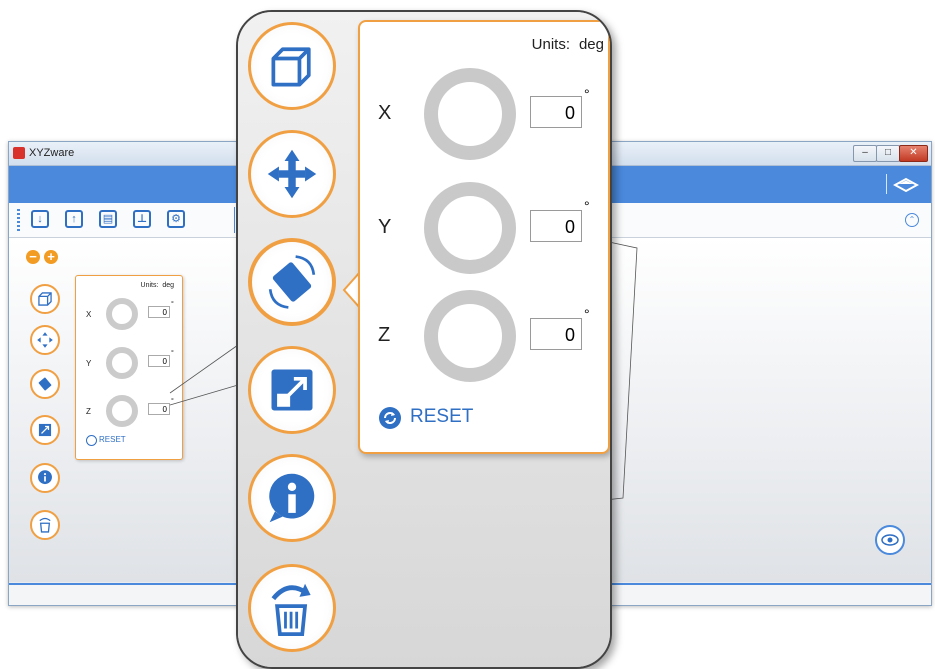 This screenshot has width=935, height=669. What do you see at coordinates (441, 417) in the screenshot?
I see `reset-button: RESET` at bounding box center [441, 417].